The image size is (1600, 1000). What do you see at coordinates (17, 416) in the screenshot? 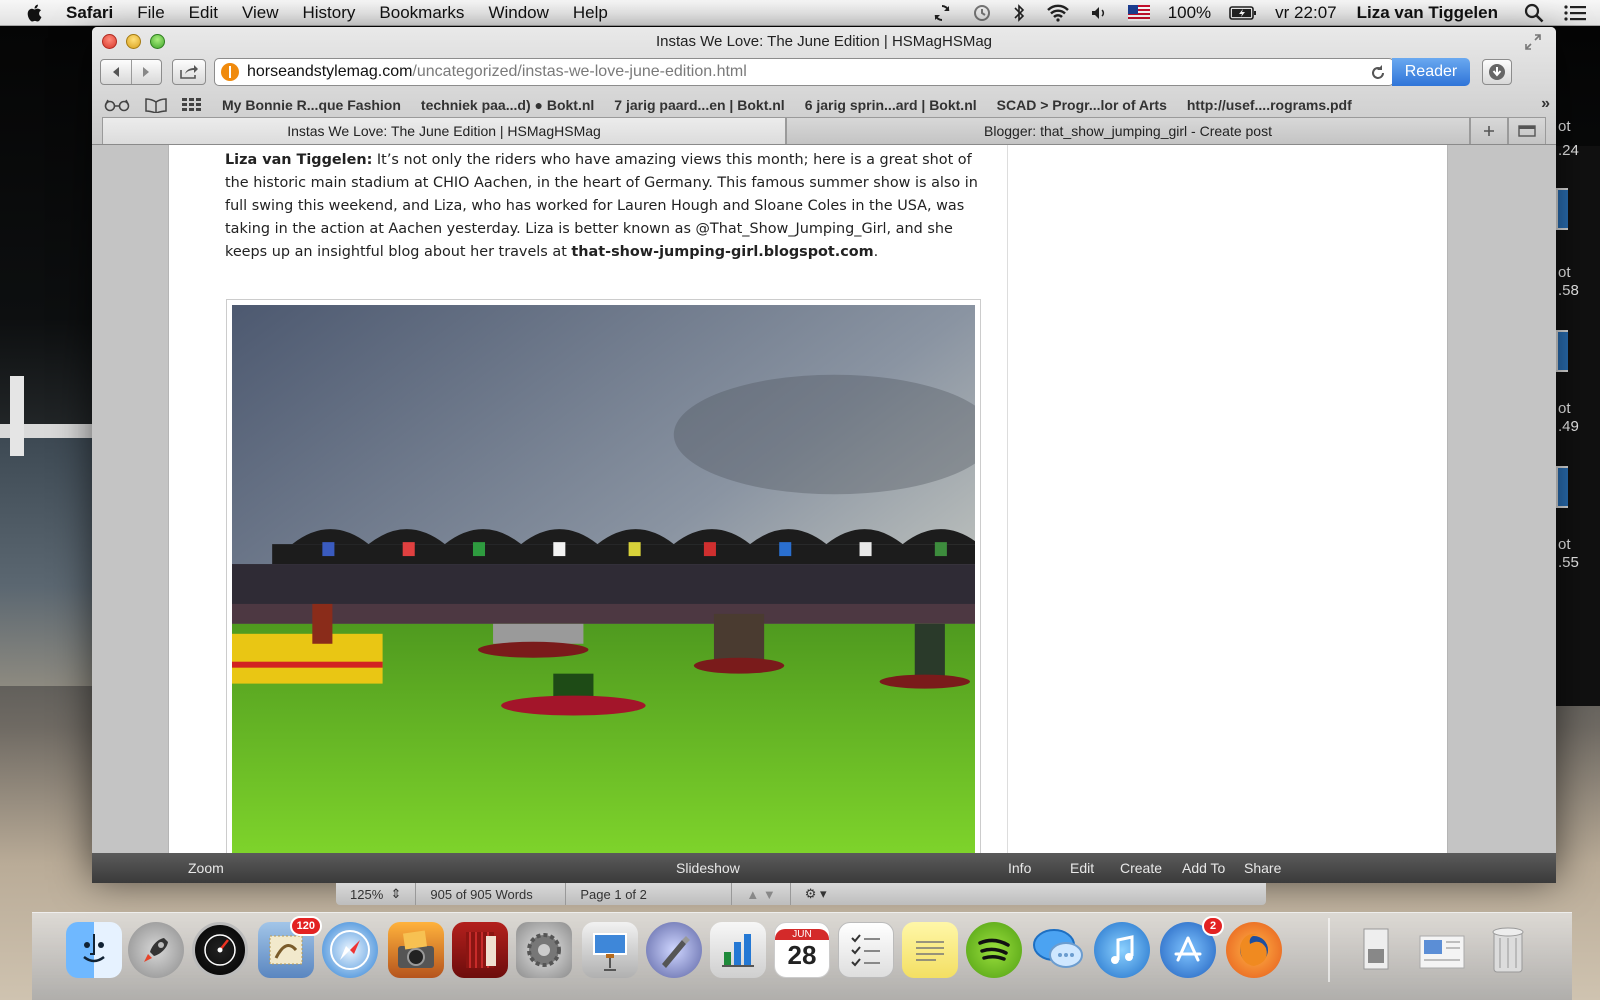
I see `desktop-post` at bounding box center [17, 416].